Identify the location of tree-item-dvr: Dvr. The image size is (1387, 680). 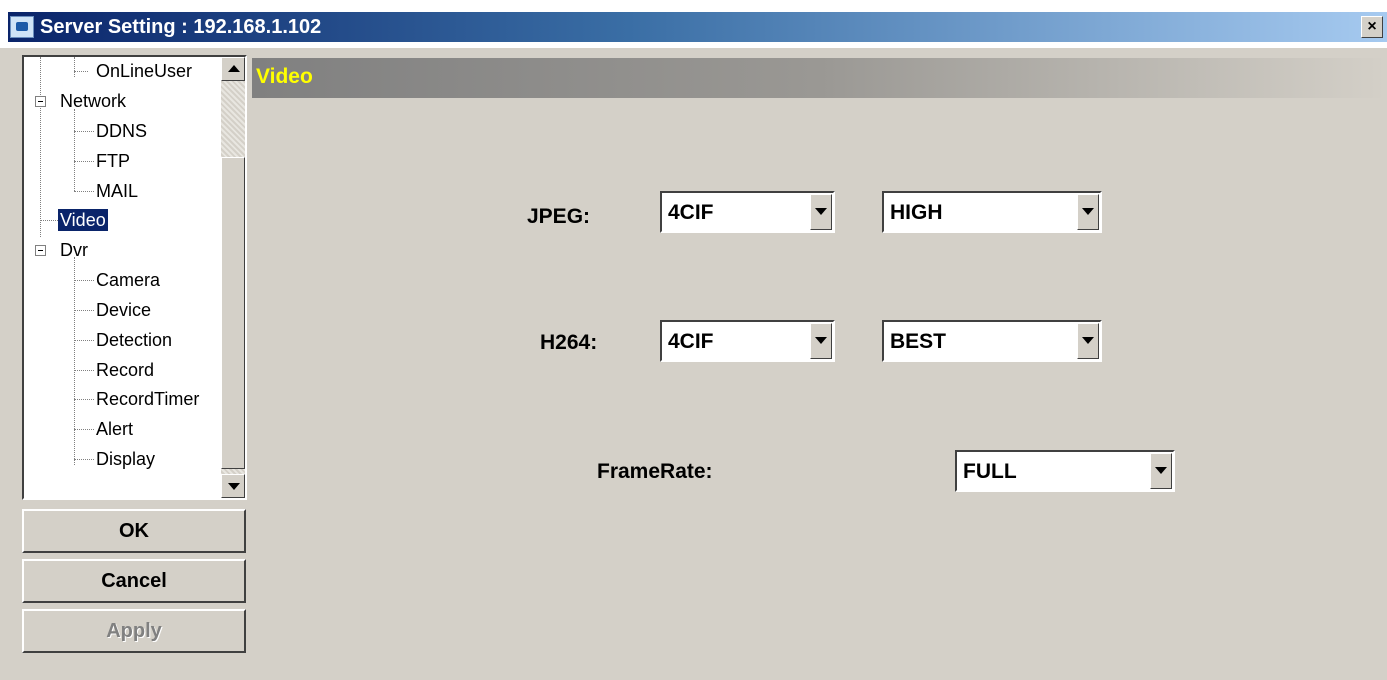
(74, 250).